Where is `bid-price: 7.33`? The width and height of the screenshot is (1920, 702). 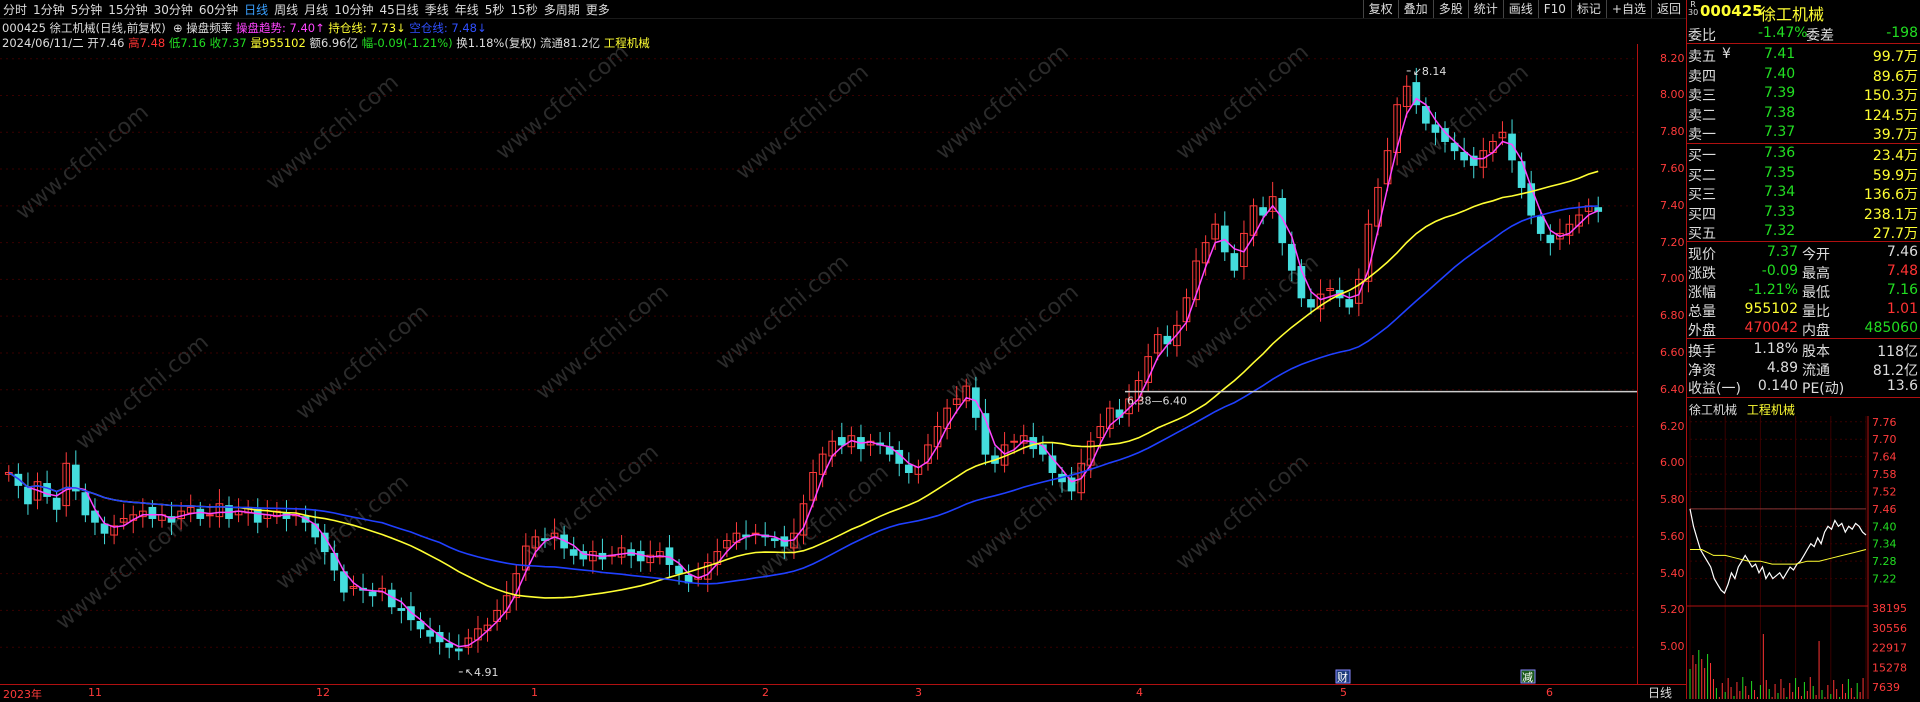
bid-price: 7.33 is located at coordinates (1780, 211).